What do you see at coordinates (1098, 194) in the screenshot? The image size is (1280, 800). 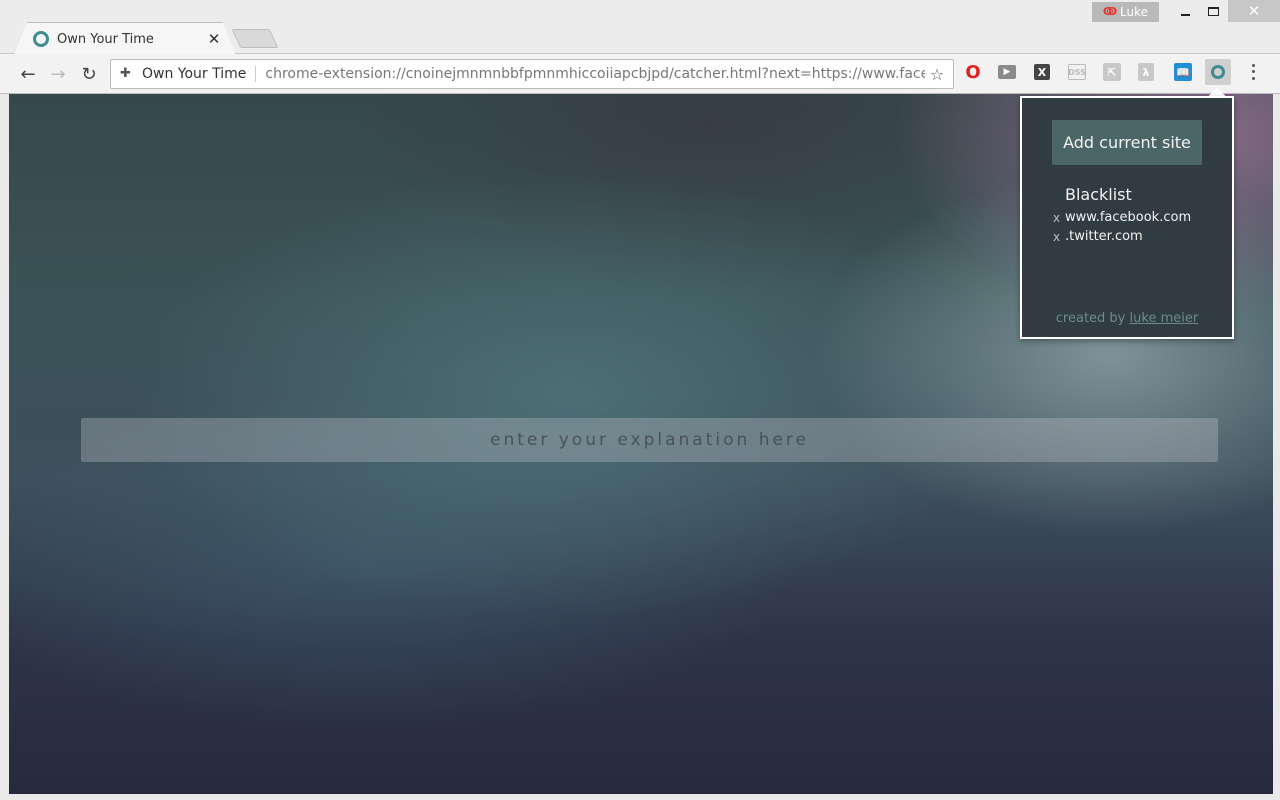 I see `blacklist-title: Blacklist` at bounding box center [1098, 194].